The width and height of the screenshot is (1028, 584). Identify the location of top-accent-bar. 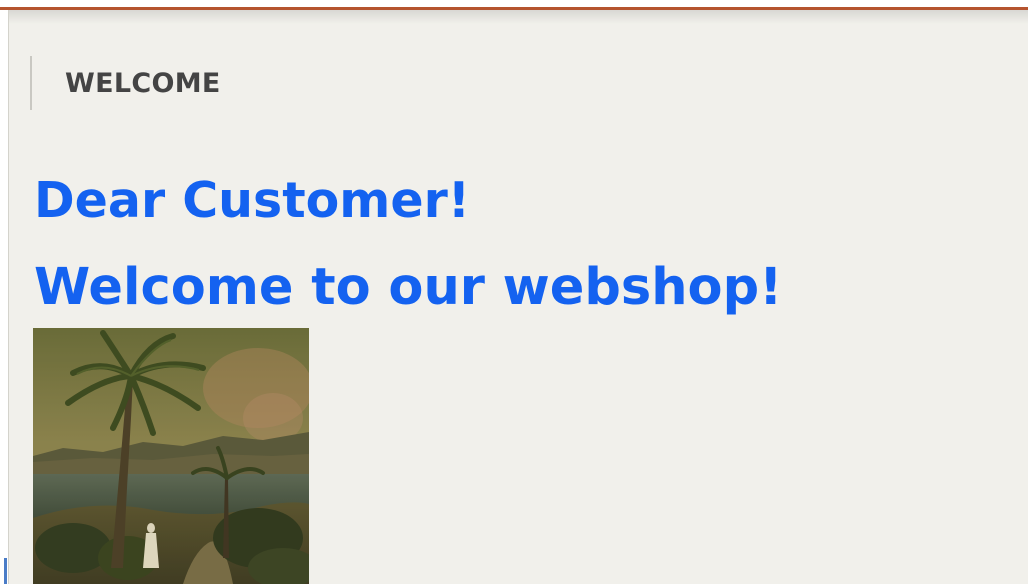
(514, 5).